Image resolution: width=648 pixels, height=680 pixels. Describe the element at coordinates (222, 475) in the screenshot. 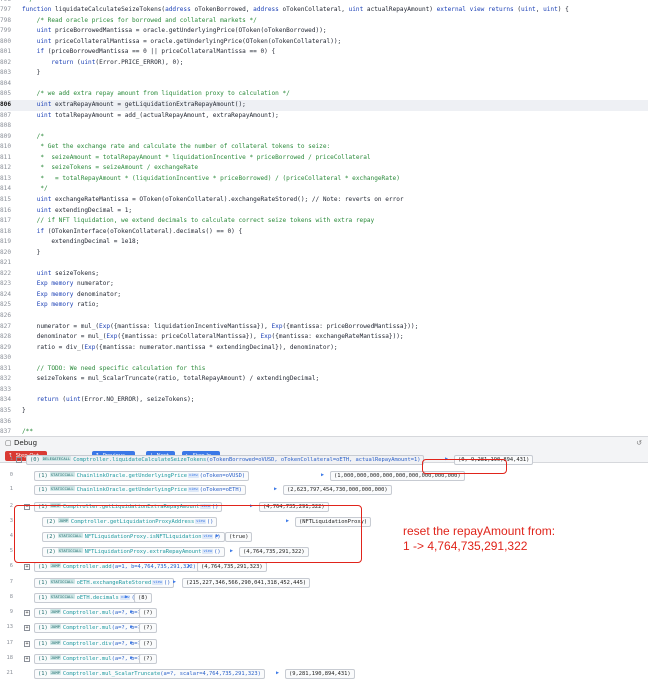

I see `call-arguments: (oToken=oVUSD)` at that location.